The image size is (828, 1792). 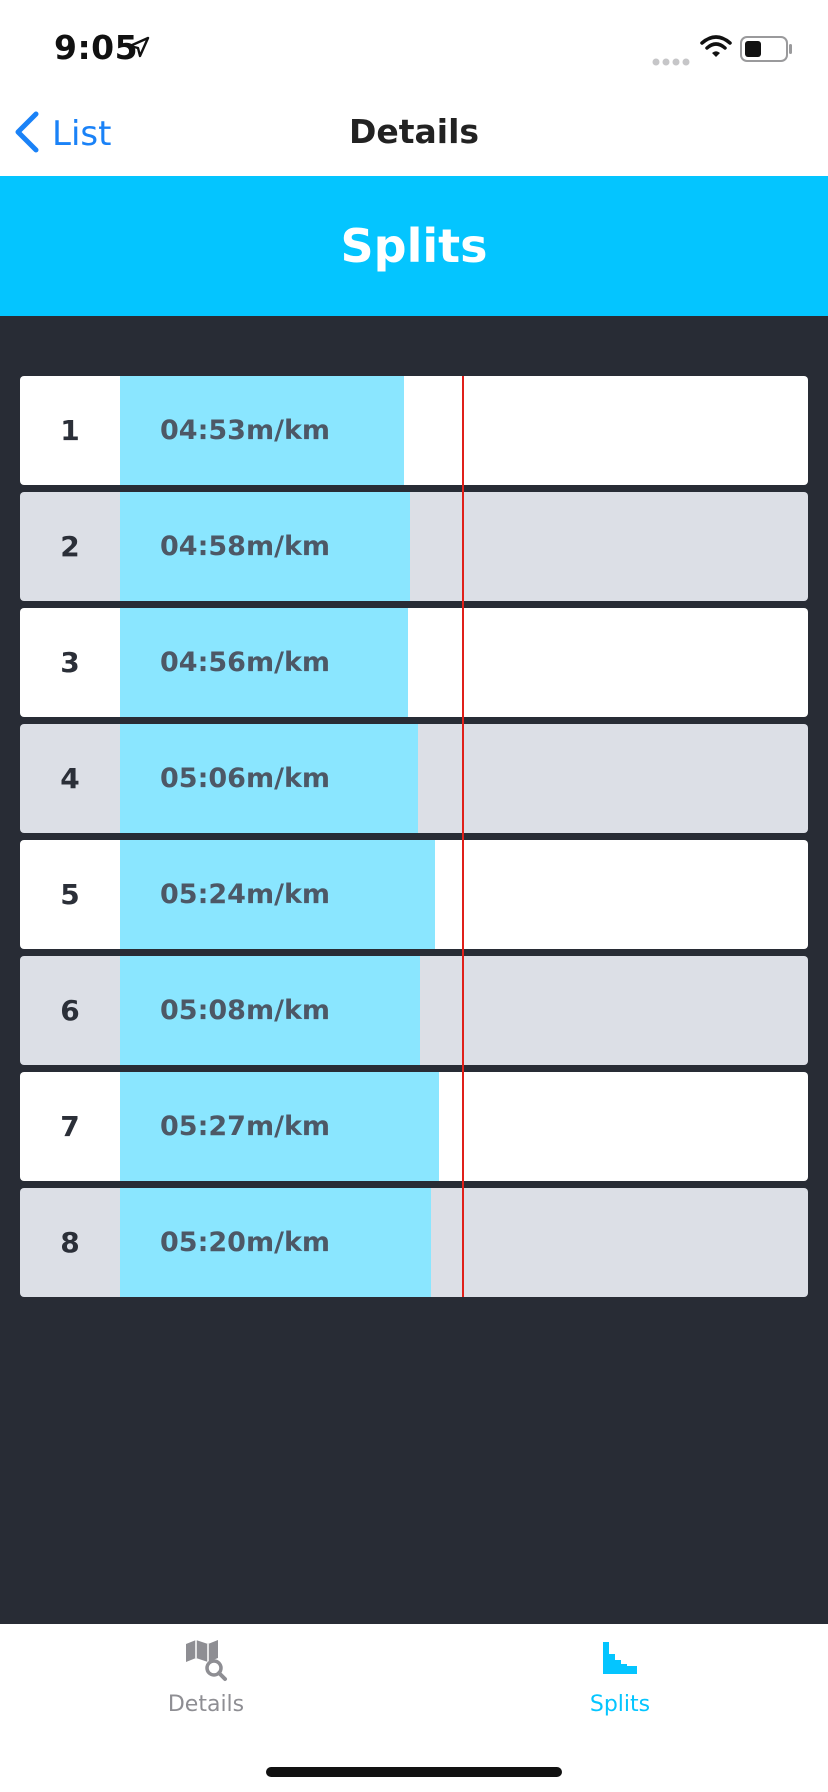 I want to click on split-pace-label: 04:56m/km, so click(x=245, y=662).